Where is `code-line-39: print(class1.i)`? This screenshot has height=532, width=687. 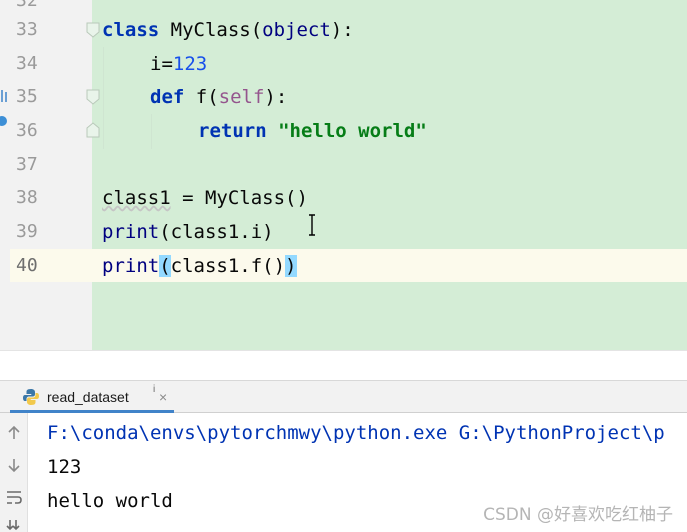 code-line-39: print(class1.i) is located at coordinates (188, 232).